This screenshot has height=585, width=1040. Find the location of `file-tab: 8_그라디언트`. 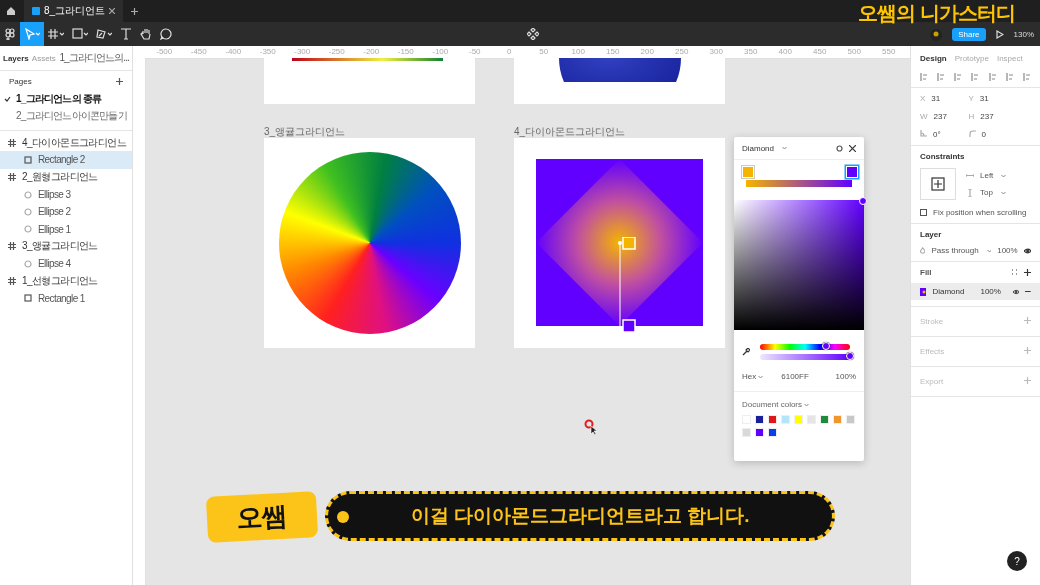

file-tab: 8_그라디언트 is located at coordinates (74, 11).